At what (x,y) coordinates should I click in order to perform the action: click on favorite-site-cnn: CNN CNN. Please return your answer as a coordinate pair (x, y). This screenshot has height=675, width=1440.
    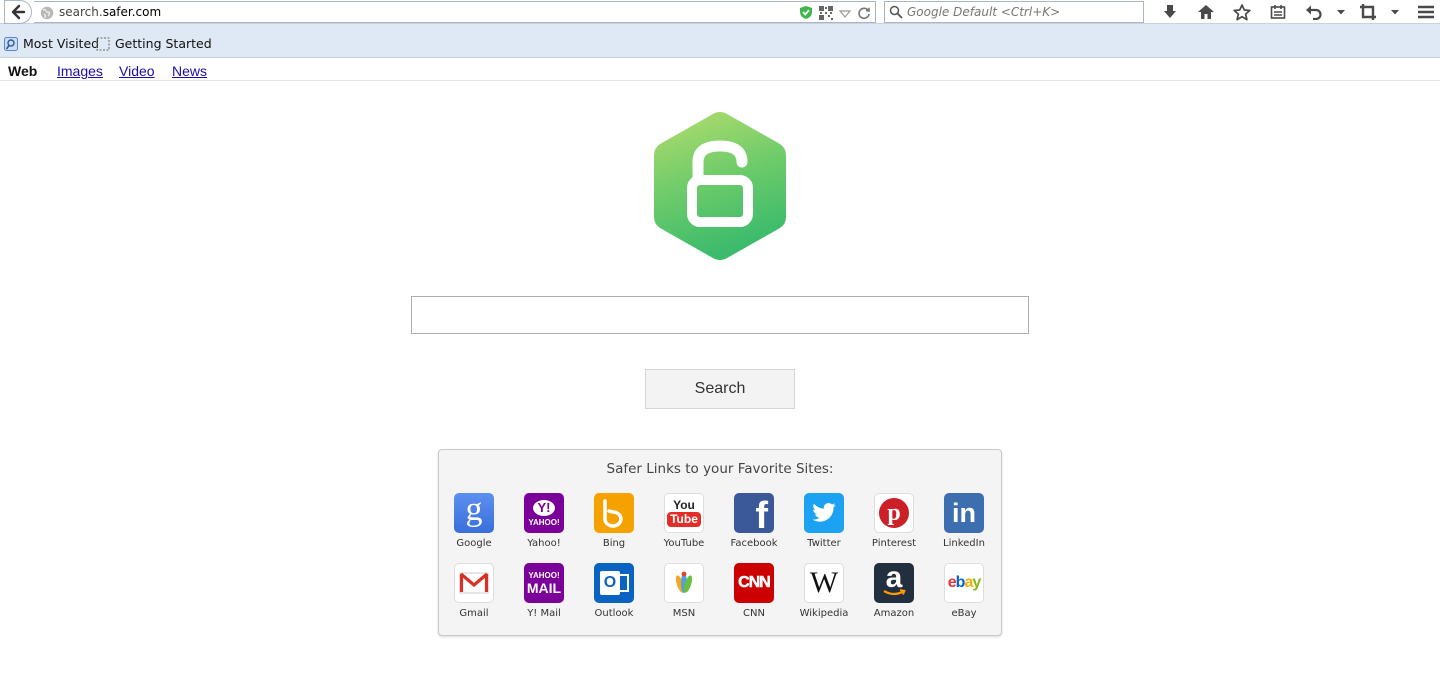
    Looking at the image, I should click on (754, 591).